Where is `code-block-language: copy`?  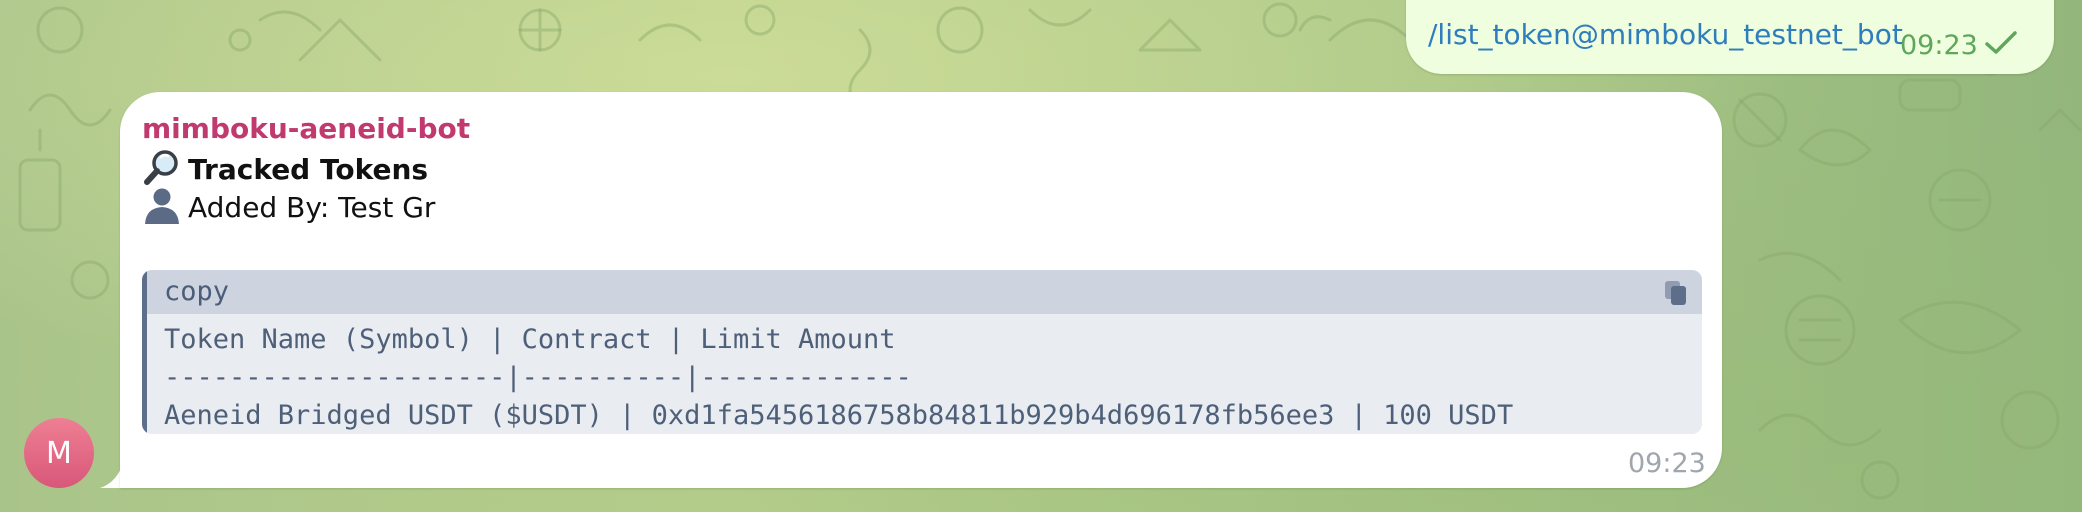 code-block-language: copy is located at coordinates (197, 291).